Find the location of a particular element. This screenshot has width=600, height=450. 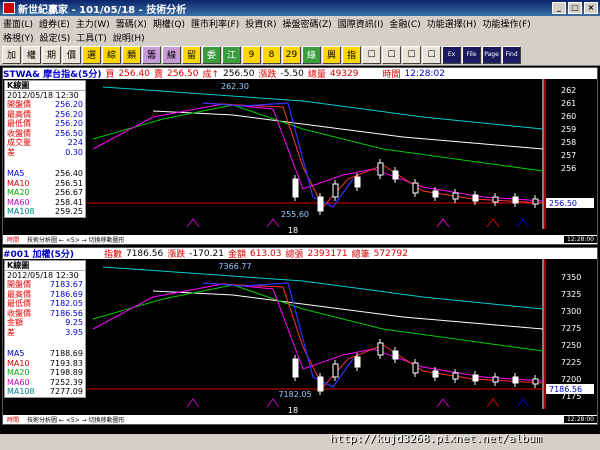

info-row: 最低價 256.20 is located at coordinates (45, 124).